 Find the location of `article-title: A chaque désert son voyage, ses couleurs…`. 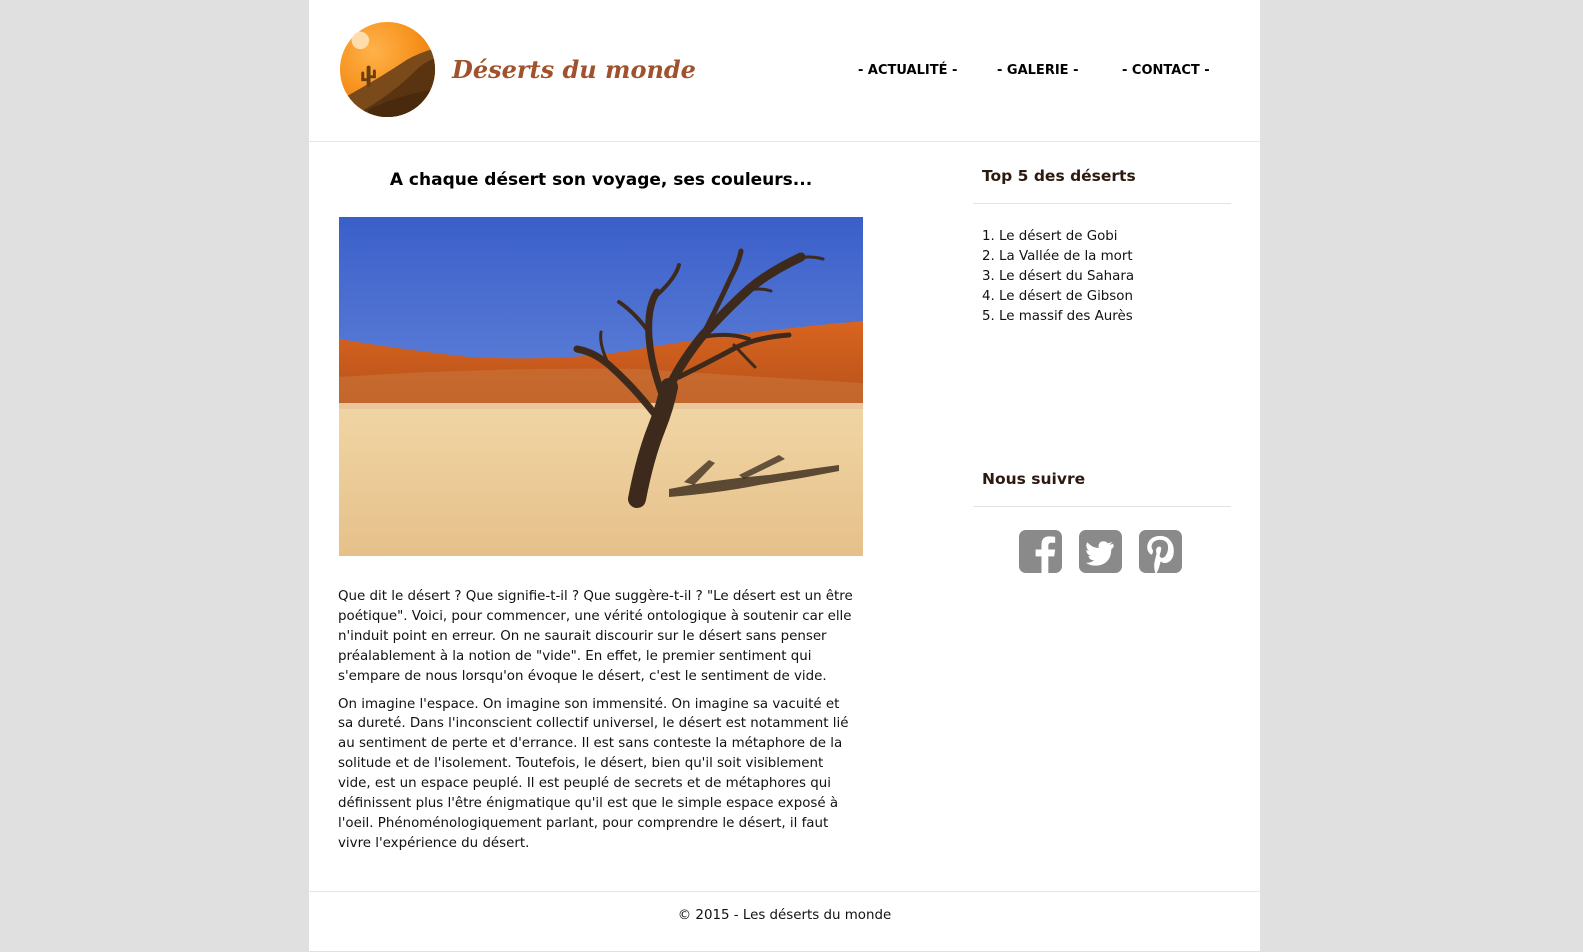

article-title: A chaque désert son voyage, ses couleurs… is located at coordinates (601, 180).